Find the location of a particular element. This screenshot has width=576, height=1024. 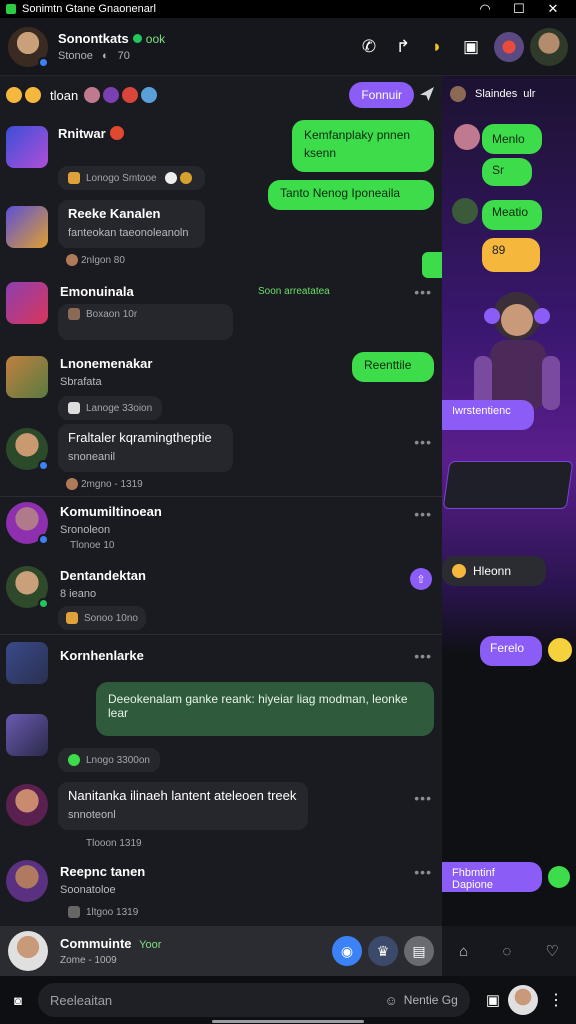

emoji-button: ◗ is located at coordinates (437, 47).